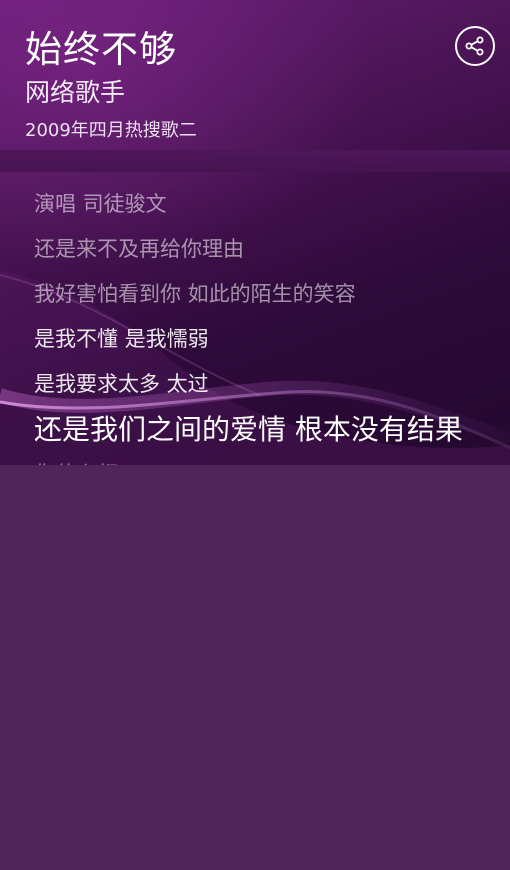  What do you see at coordinates (195, 294) in the screenshot?
I see `lyric-line: 我好害怕看到你 如此的陌生的笑容` at bounding box center [195, 294].